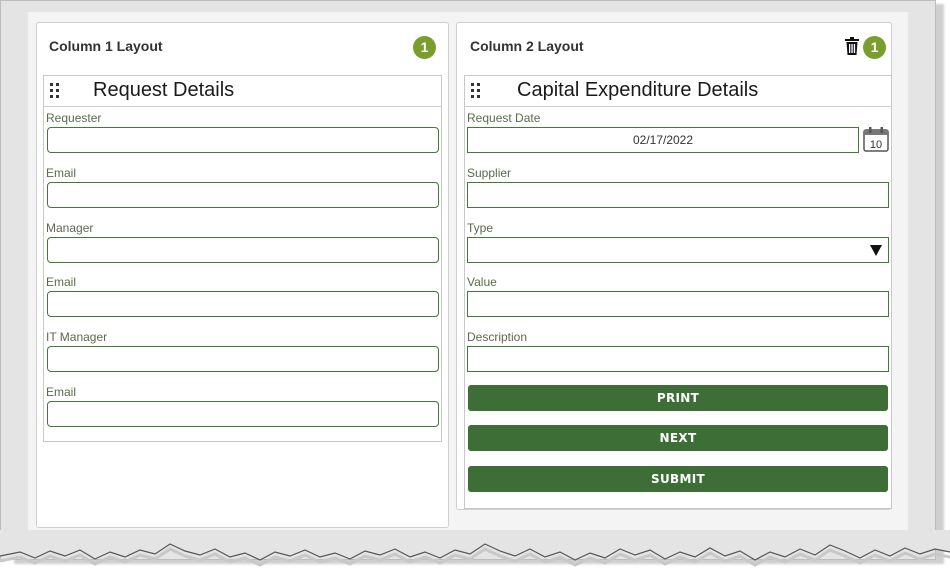 Image resolution: width=950 pixels, height=587 pixels. Describe the element at coordinates (475, 548) in the screenshot. I see `torn-edge-decoration` at that location.